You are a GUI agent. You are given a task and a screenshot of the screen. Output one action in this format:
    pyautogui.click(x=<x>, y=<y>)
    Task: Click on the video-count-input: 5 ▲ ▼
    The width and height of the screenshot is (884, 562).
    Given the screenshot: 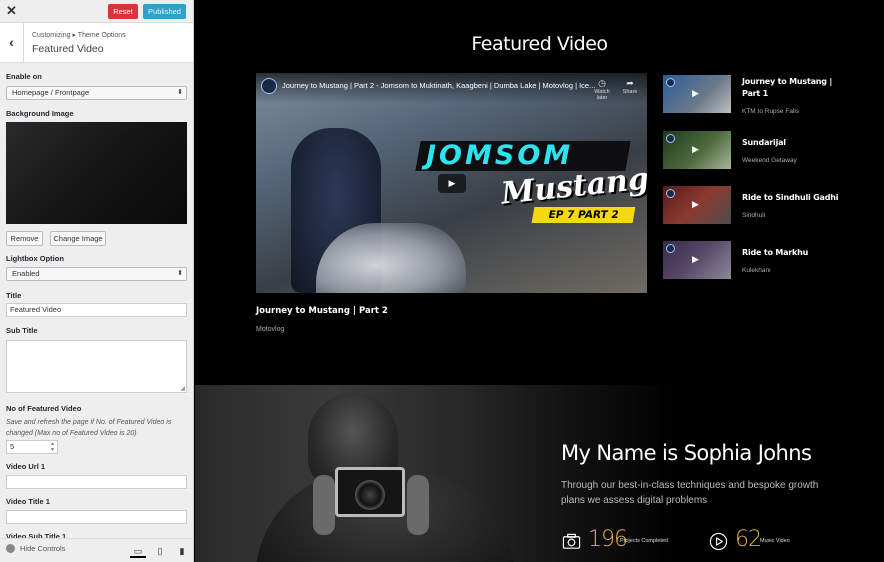 What is the action you would take?
    pyautogui.click(x=32, y=447)
    